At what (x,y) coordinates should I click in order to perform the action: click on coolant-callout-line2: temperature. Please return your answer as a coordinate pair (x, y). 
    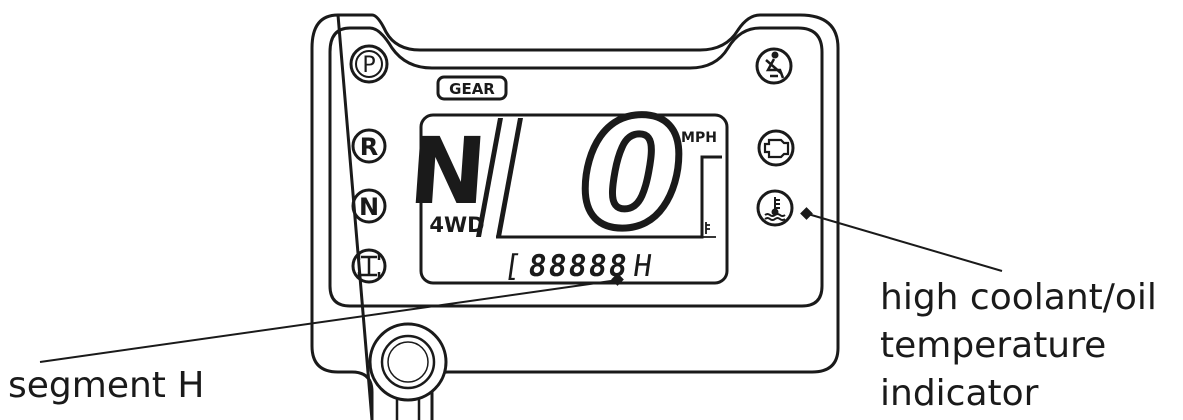
    Looking at the image, I should click on (993, 345).